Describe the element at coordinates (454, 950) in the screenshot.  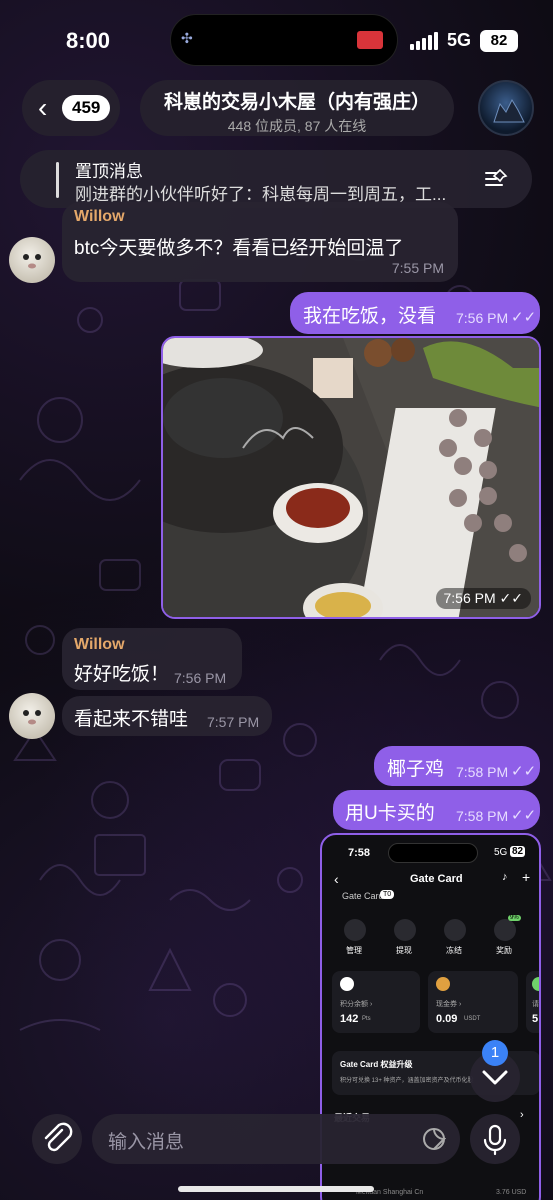
I see `action-label: 冻结` at that location.